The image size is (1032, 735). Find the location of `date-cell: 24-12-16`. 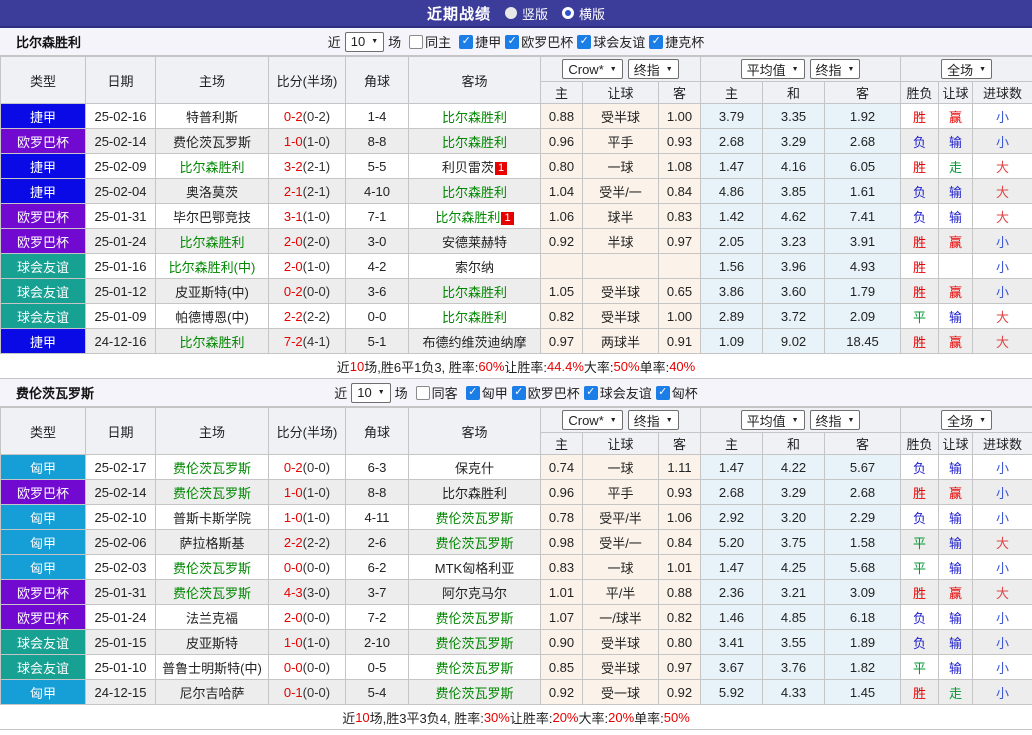

date-cell: 24-12-16 is located at coordinates (120, 341).